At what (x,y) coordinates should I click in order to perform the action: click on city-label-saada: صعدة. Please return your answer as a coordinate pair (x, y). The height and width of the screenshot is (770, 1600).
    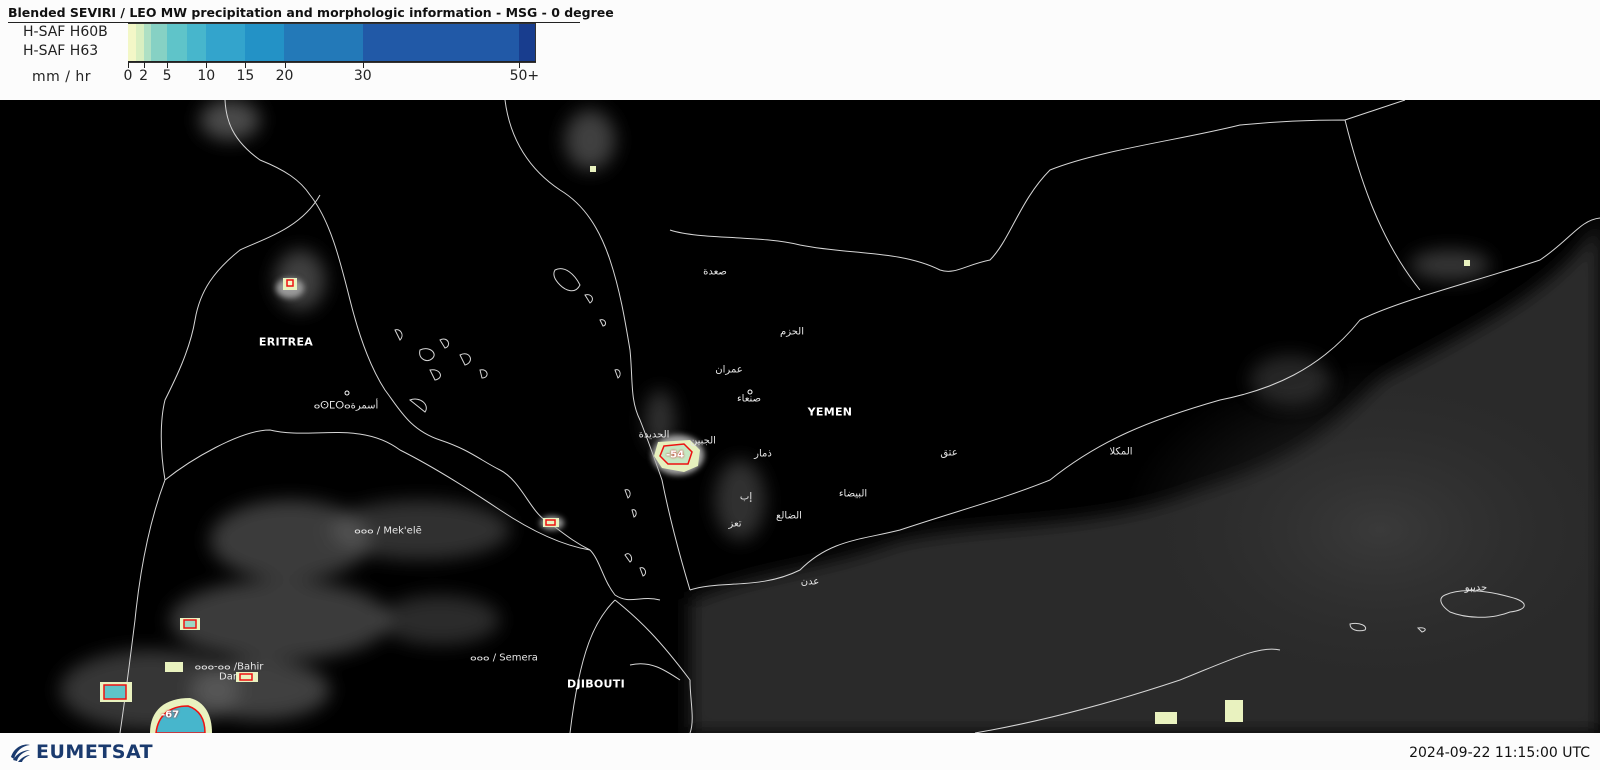
    Looking at the image, I should click on (715, 272).